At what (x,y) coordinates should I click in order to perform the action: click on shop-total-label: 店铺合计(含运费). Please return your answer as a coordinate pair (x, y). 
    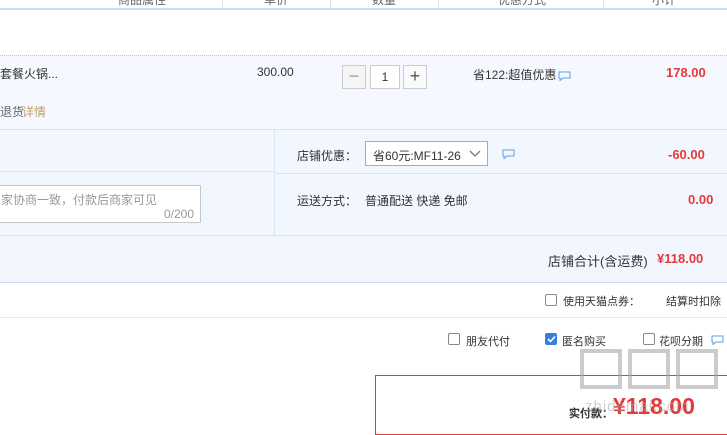
    Looking at the image, I should click on (598, 261).